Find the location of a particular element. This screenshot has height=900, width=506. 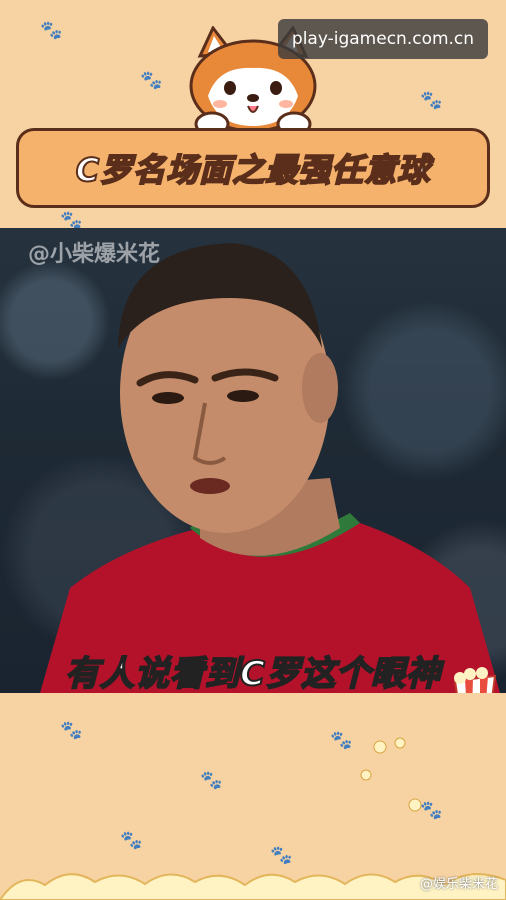

popcorn-icon is located at coordinates (475, 680).